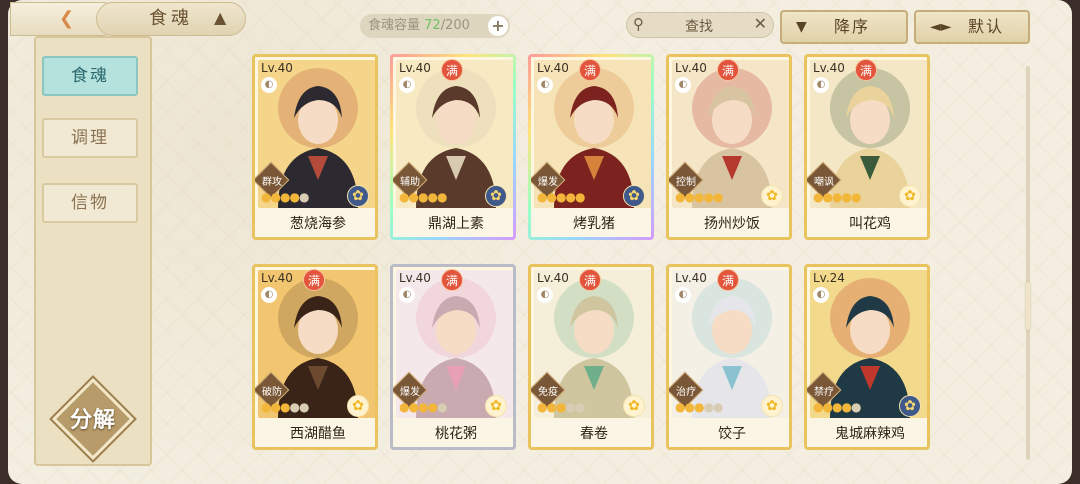  I want to click on sort-order-label: 降序, so click(852, 26).